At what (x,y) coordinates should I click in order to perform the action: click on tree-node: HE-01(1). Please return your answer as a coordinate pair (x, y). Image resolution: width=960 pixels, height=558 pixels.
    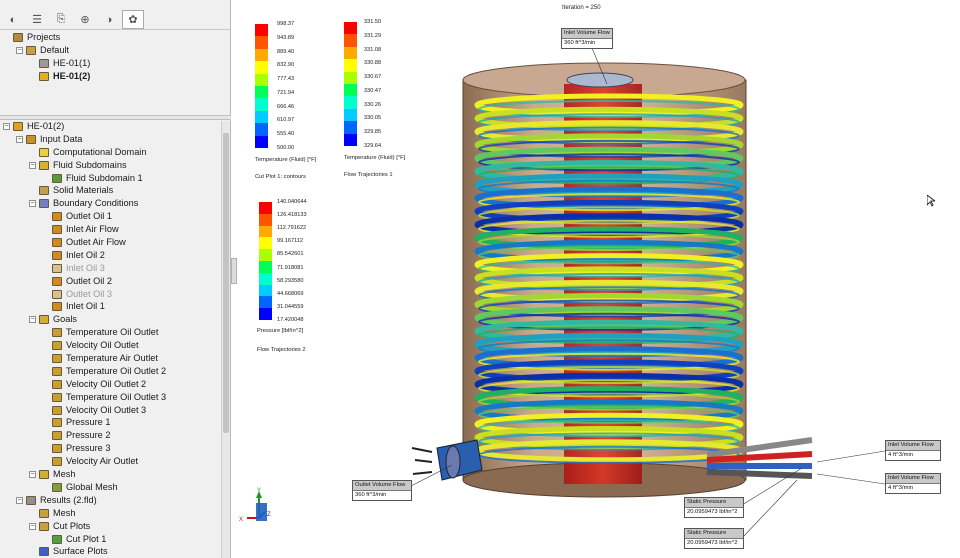
    Looking at the image, I should click on (110, 63).